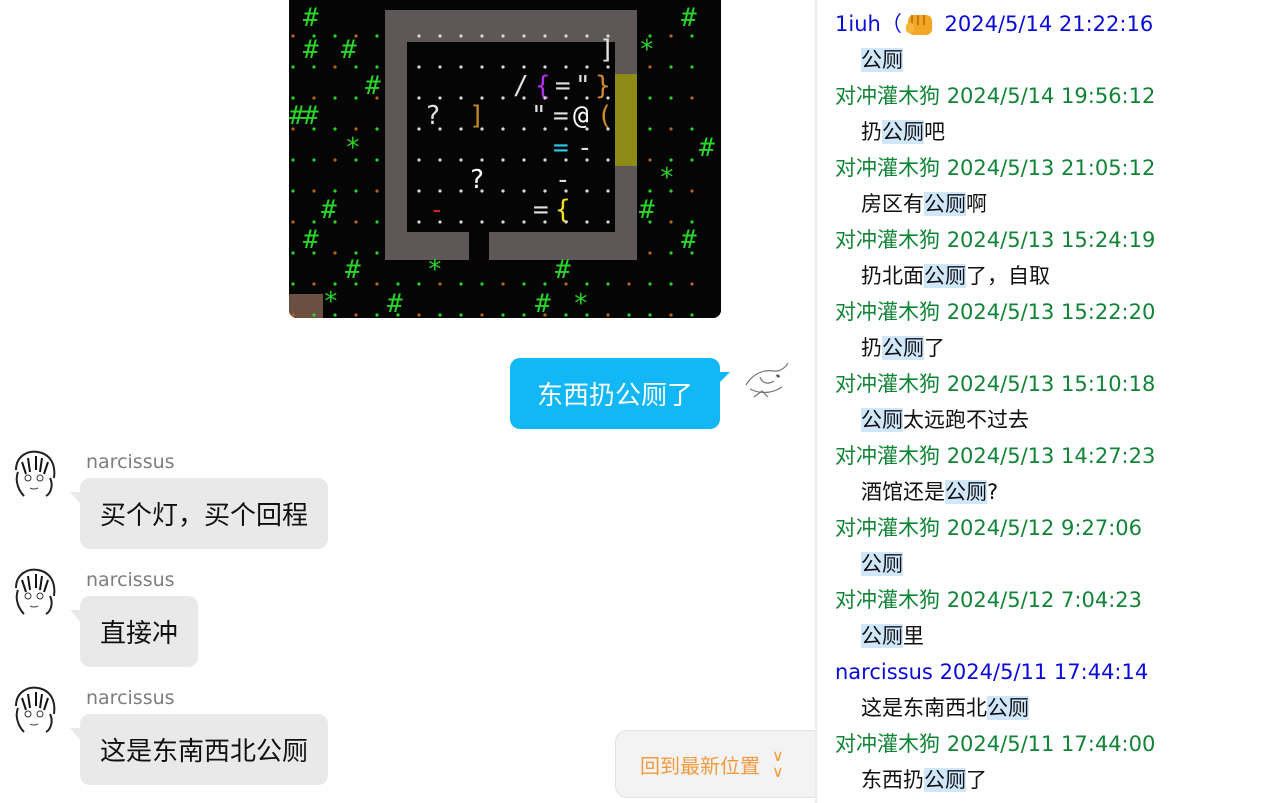 This screenshot has width=1287, height=803. I want to click on search-result-item: 对冲灌木狗 2024/5/13 15:24:19 扔北面公厕了，自取, so click(1055, 258).